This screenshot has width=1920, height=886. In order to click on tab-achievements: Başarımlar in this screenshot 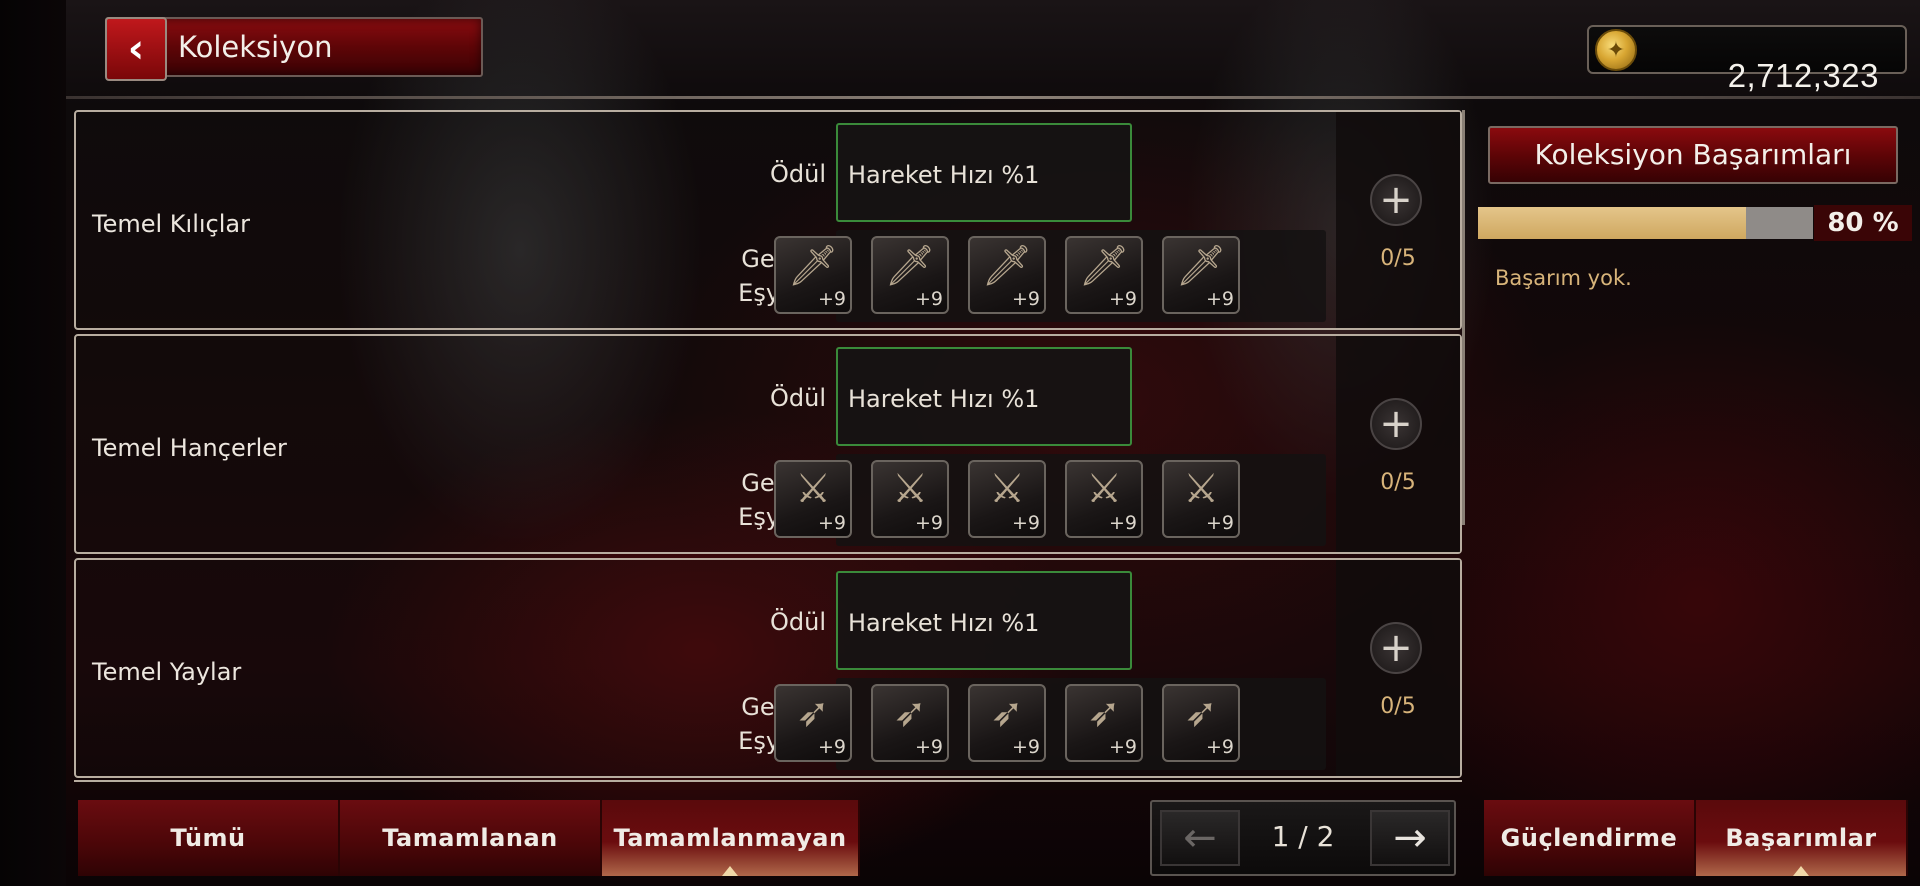, I will do `click(1802, 838)`.